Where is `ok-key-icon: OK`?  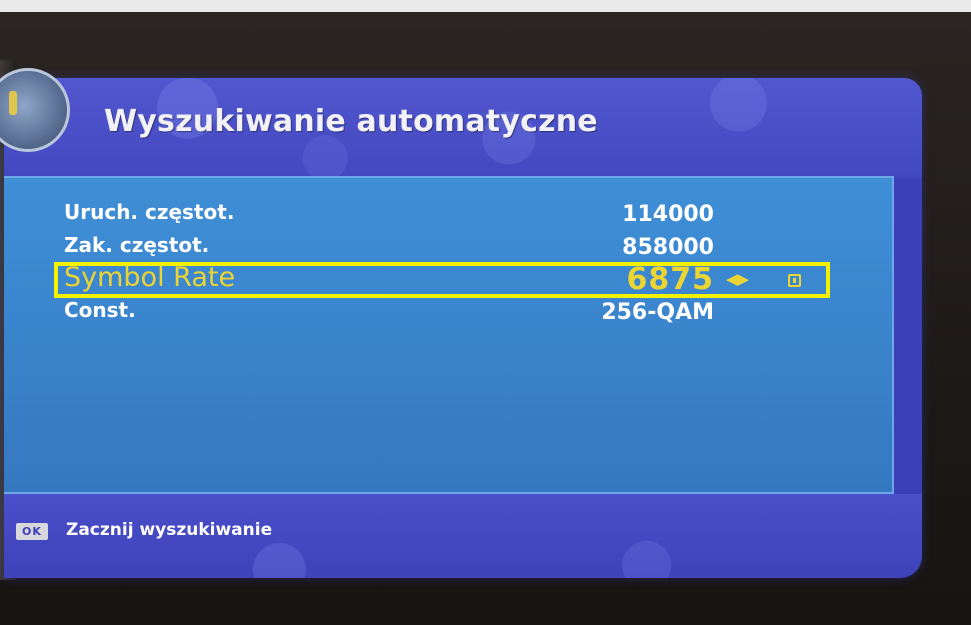
ok-key-icon: OK is located at coordinates (32, 531).